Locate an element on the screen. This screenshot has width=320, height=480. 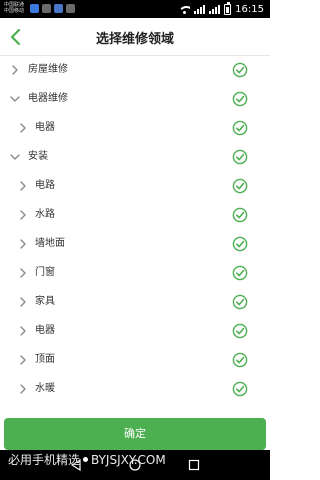
list-item: 安装 is located at coordinates (135, 157).